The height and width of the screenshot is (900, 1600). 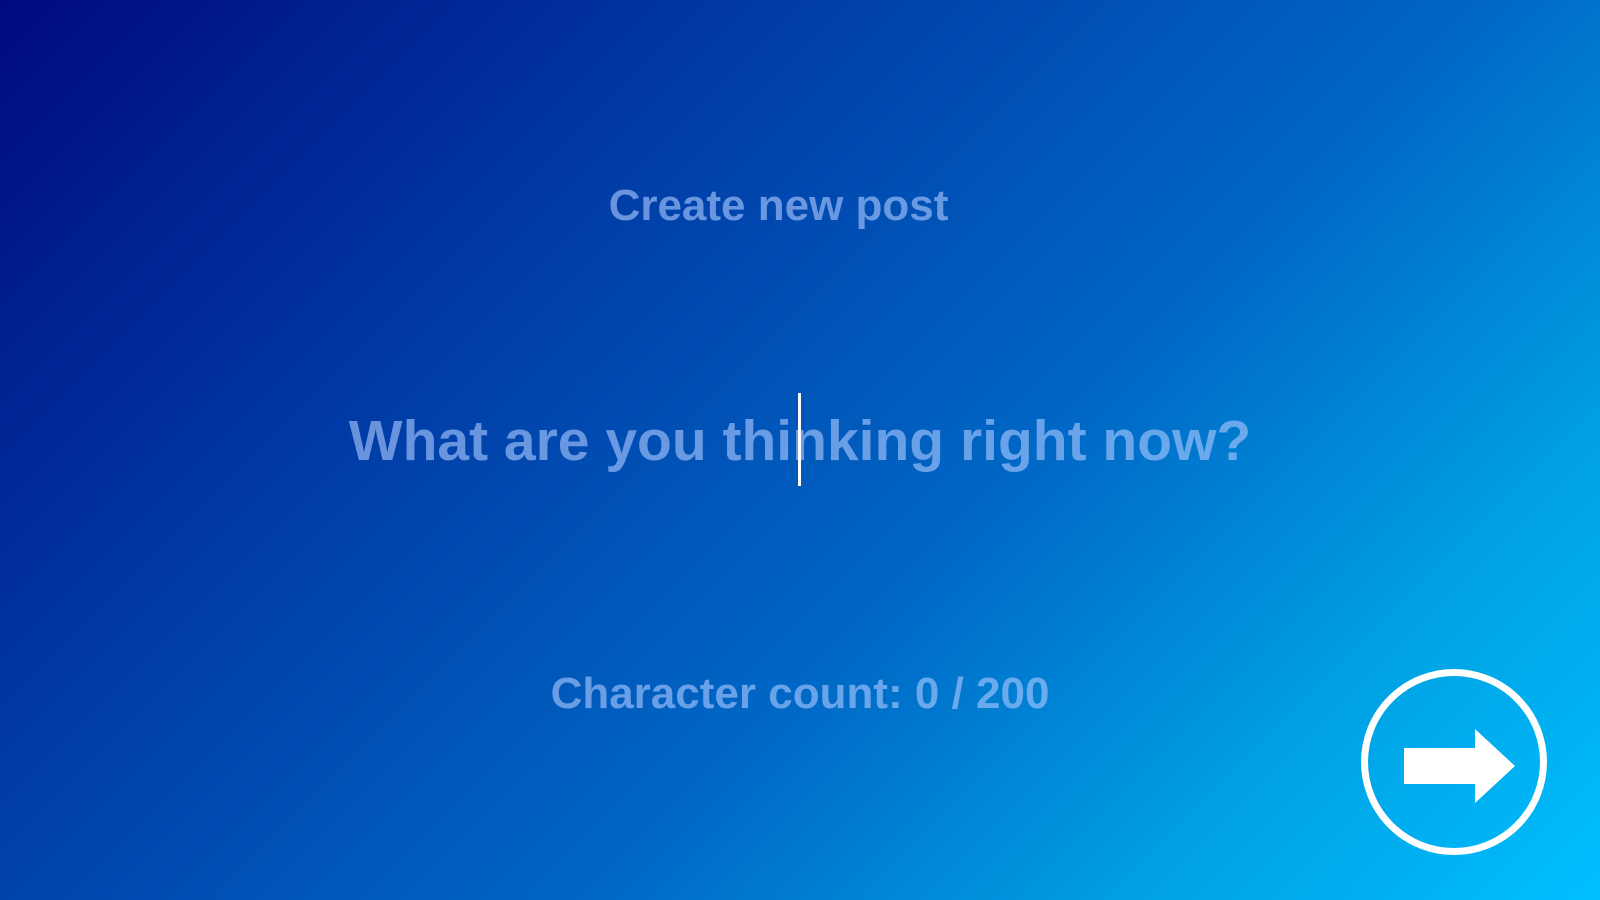 What do you see at coordinates (778, 205) in the screenshot?
I see `page-title: Create new post` at bounding box center [778, 205].